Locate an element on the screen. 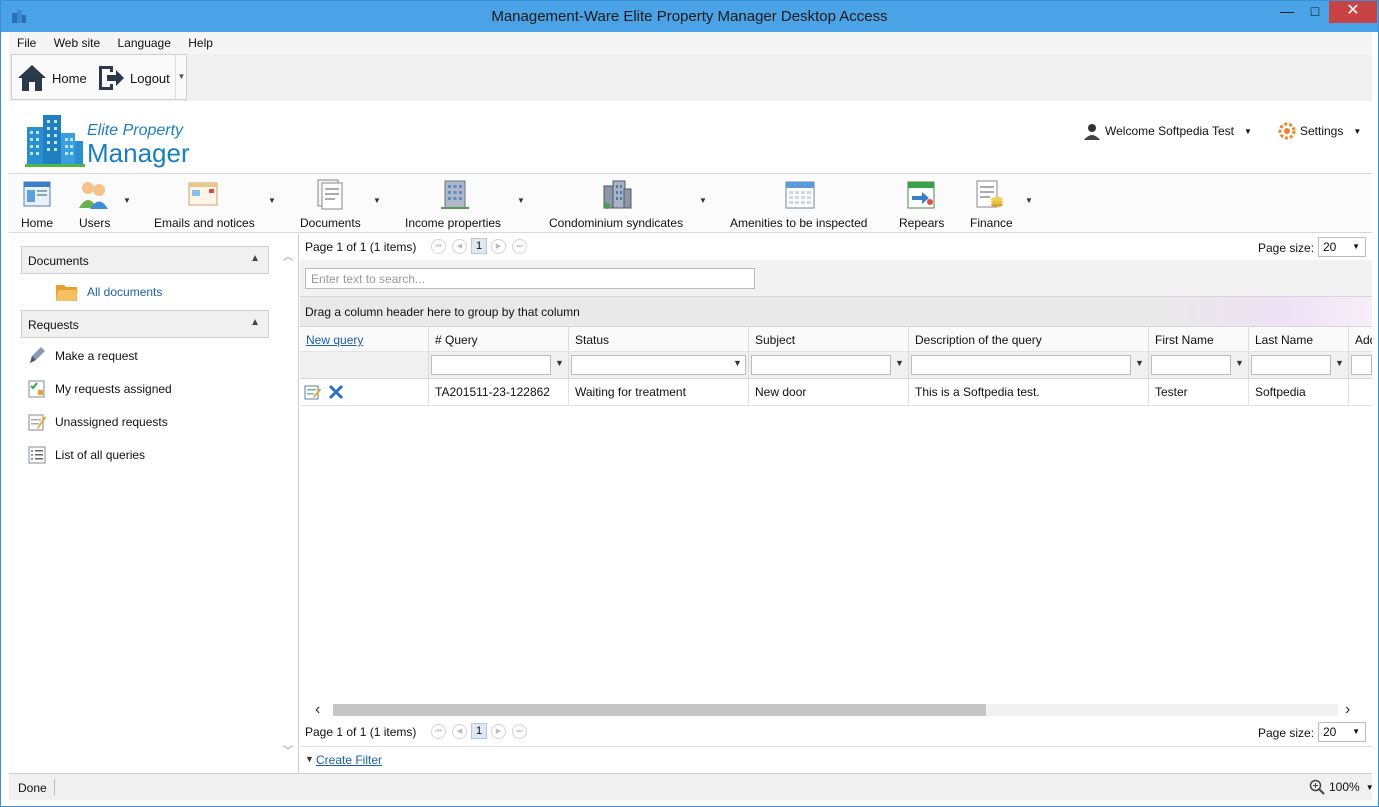 This screenshot has width=1379, height=807. settings-menu: Settings ▼ is located at coordinates (1319, 131).